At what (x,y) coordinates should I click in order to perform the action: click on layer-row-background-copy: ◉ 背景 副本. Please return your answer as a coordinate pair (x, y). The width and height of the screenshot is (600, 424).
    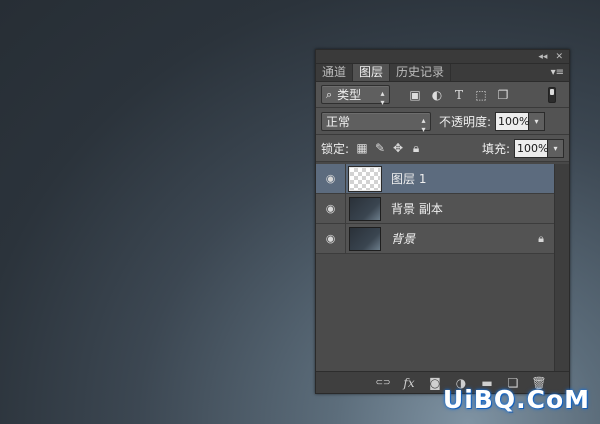
    Looking at the image, I should click on (435, 208).